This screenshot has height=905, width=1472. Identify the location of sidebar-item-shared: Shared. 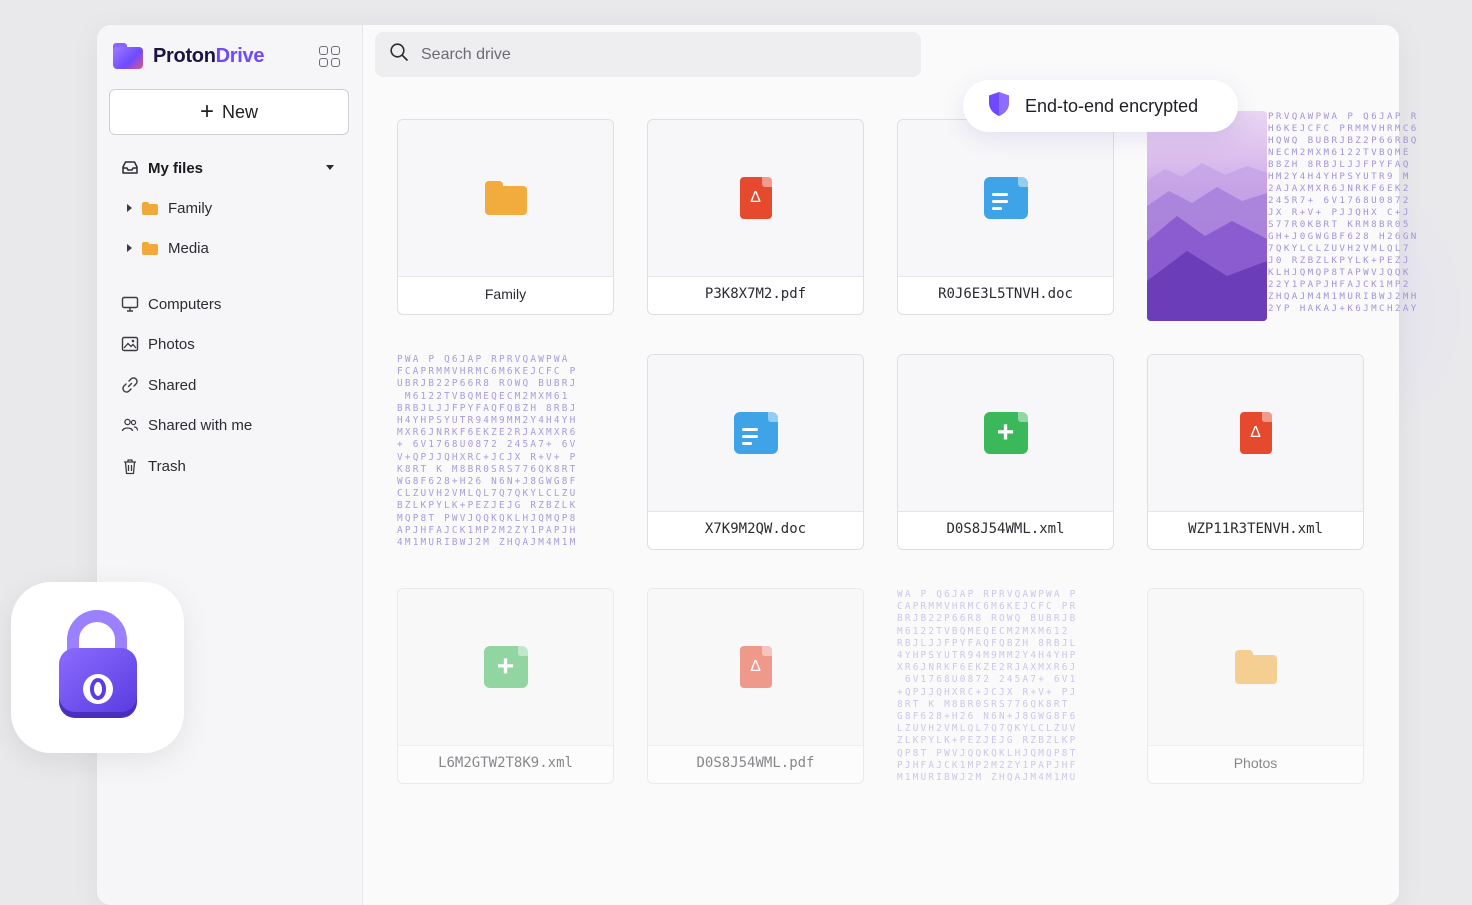
(158, 385).